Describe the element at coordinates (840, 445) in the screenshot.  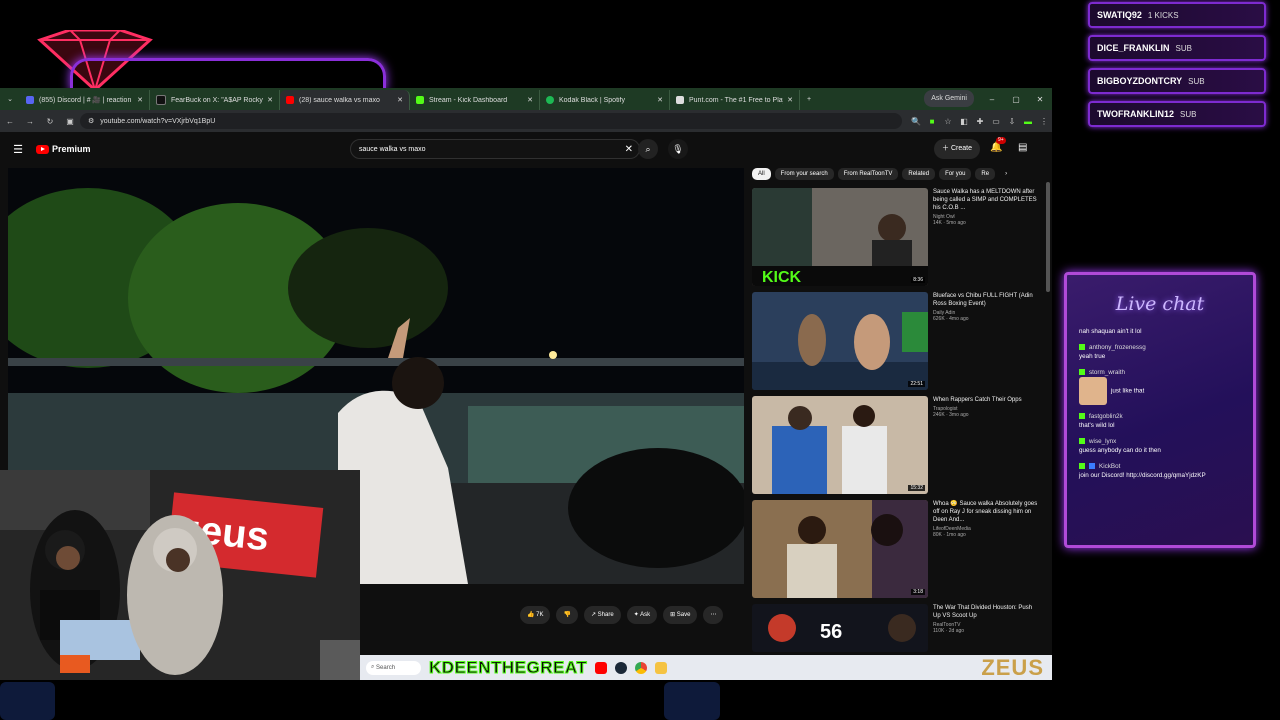
I see `video-thumbnail: 15:32` at that location.